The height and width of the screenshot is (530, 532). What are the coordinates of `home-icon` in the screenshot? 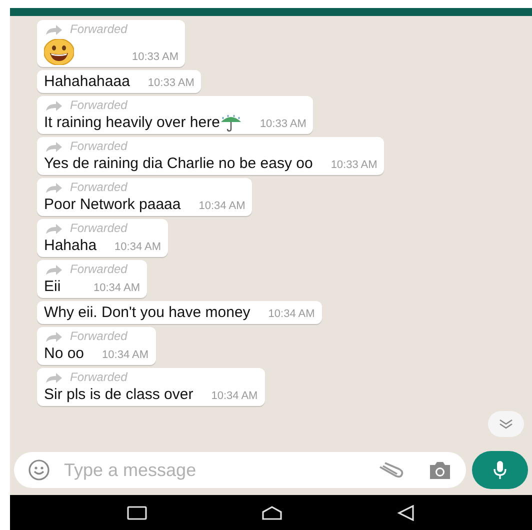 It's located at (272, 513).